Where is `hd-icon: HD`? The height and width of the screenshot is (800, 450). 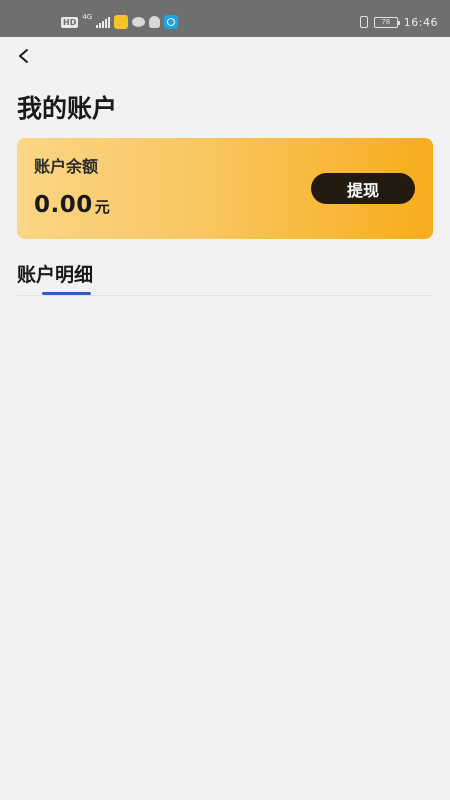 hd-icon: HD is located at coordinates (70, 22).